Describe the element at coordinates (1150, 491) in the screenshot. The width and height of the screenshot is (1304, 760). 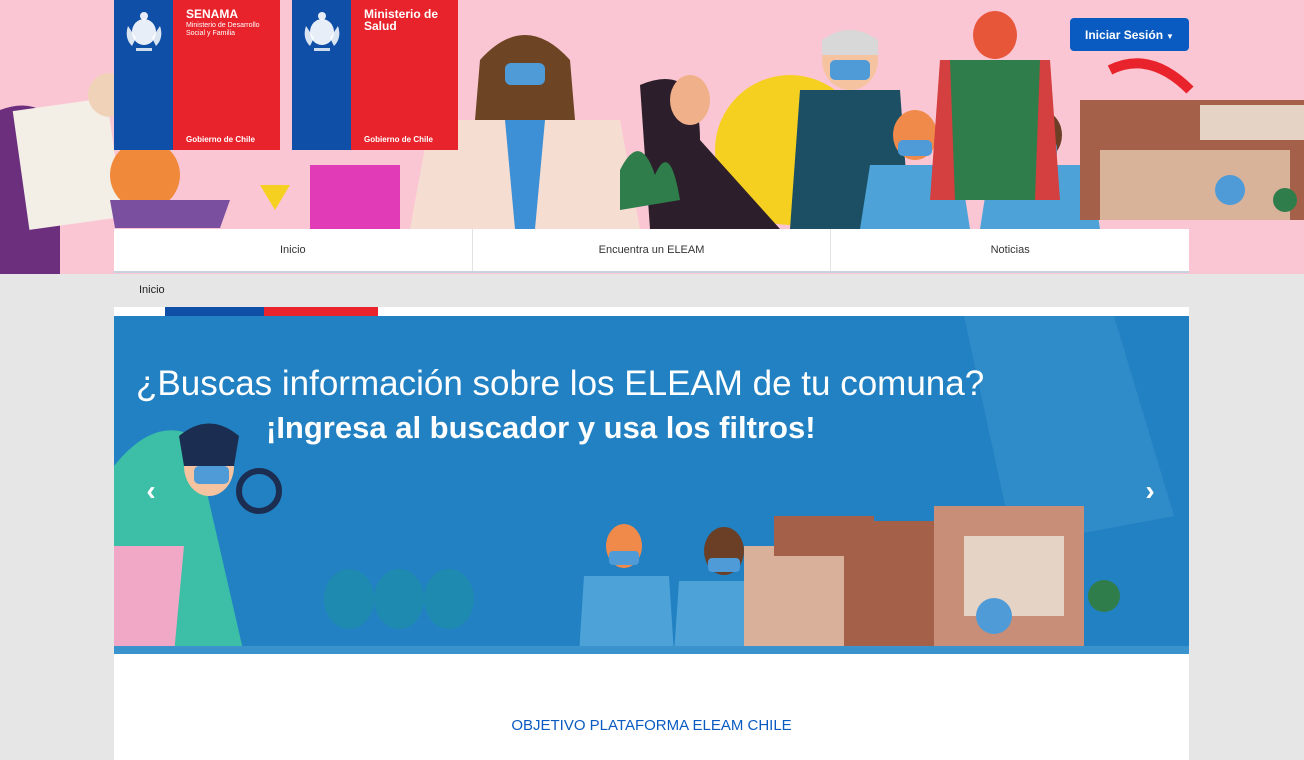
I see `chevron-right-icon: ›` at that location.